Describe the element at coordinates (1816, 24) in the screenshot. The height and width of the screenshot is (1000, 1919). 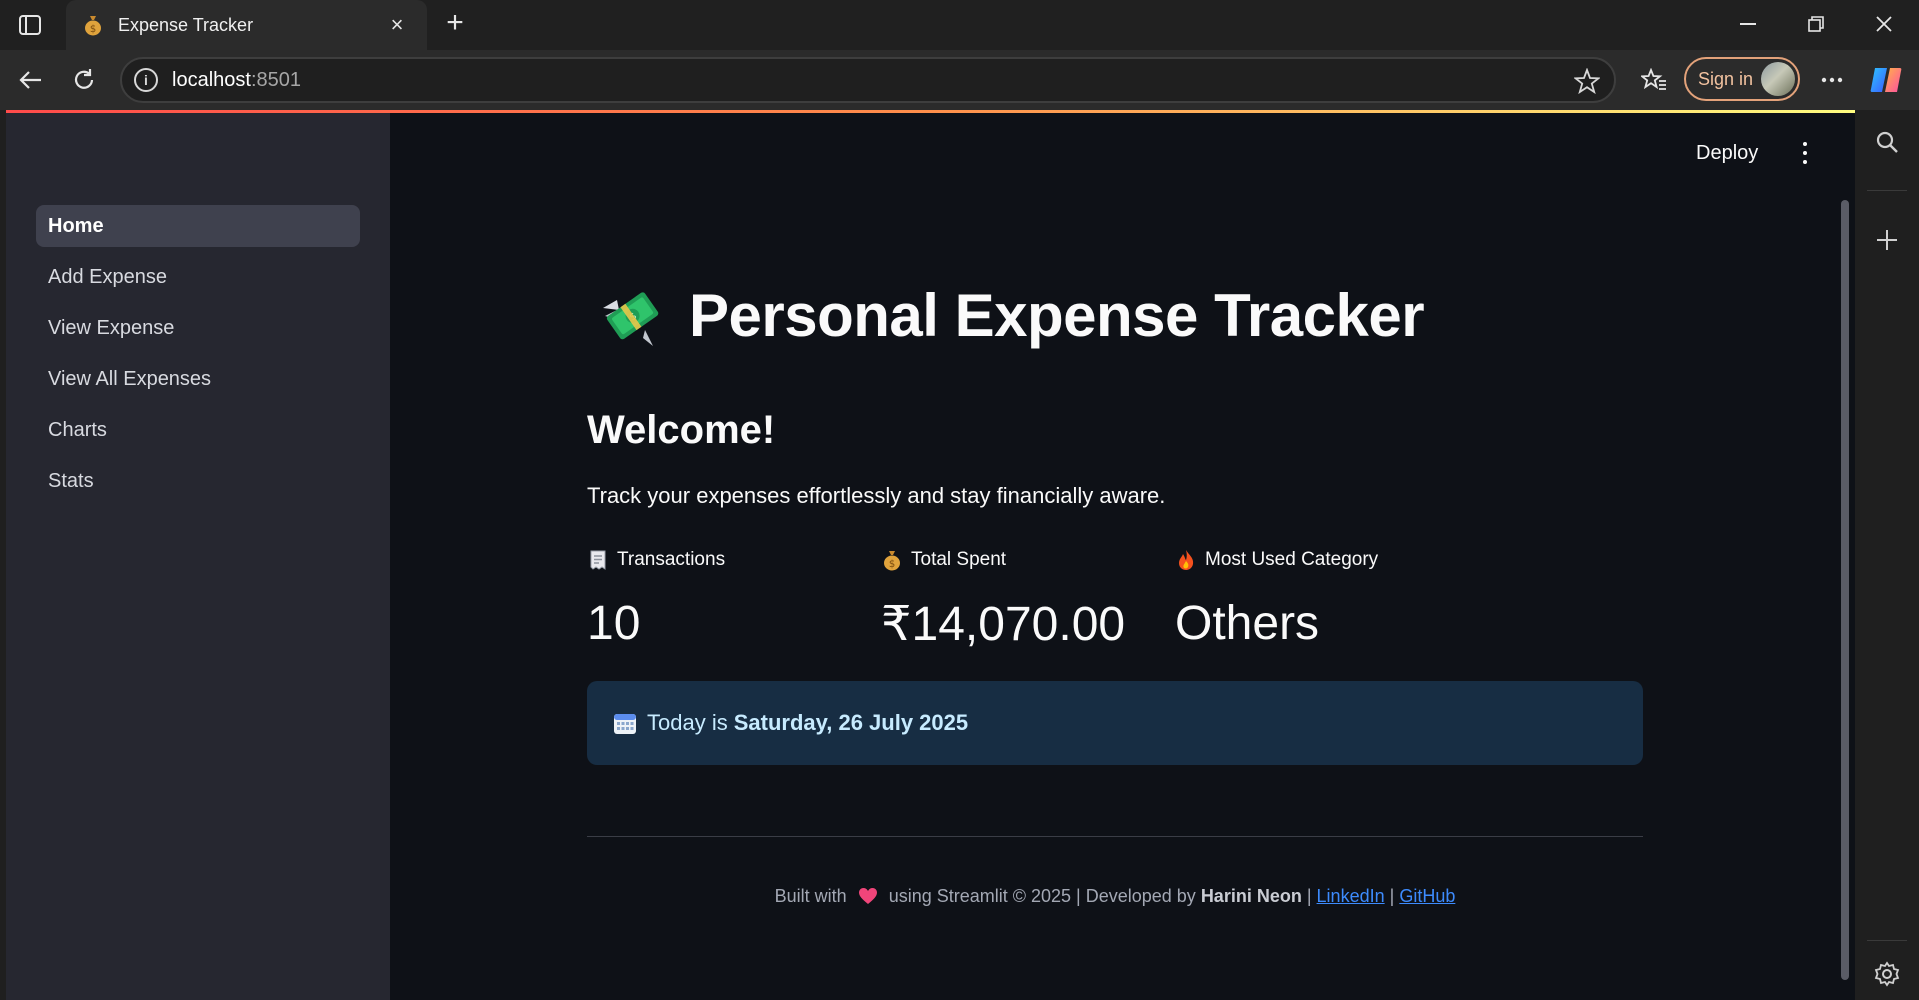
I see `restore-icon` at that location.